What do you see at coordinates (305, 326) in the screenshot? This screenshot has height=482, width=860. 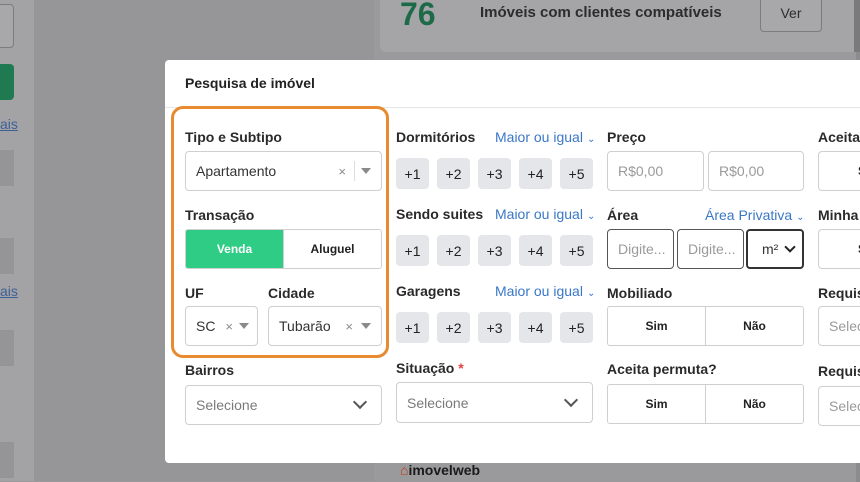 I see `cidade-value: Tubarão` at bounding box center [305, 326].